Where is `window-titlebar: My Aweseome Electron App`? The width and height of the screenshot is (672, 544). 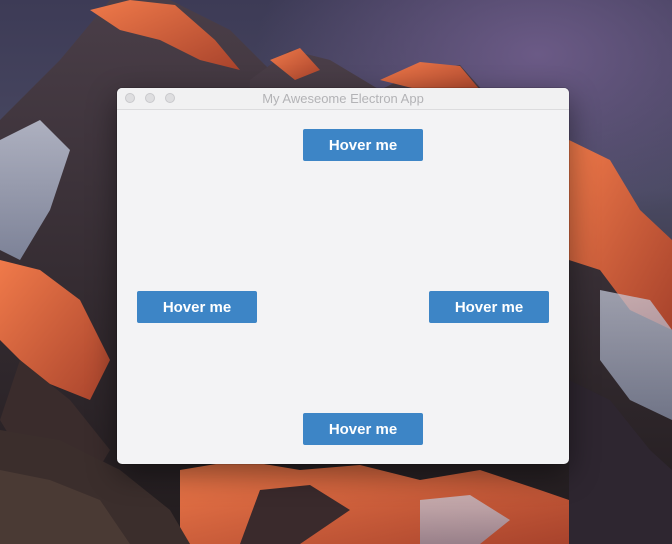
window-titlebar: My Aweseome Electron App is located at coordinates (343, 99).